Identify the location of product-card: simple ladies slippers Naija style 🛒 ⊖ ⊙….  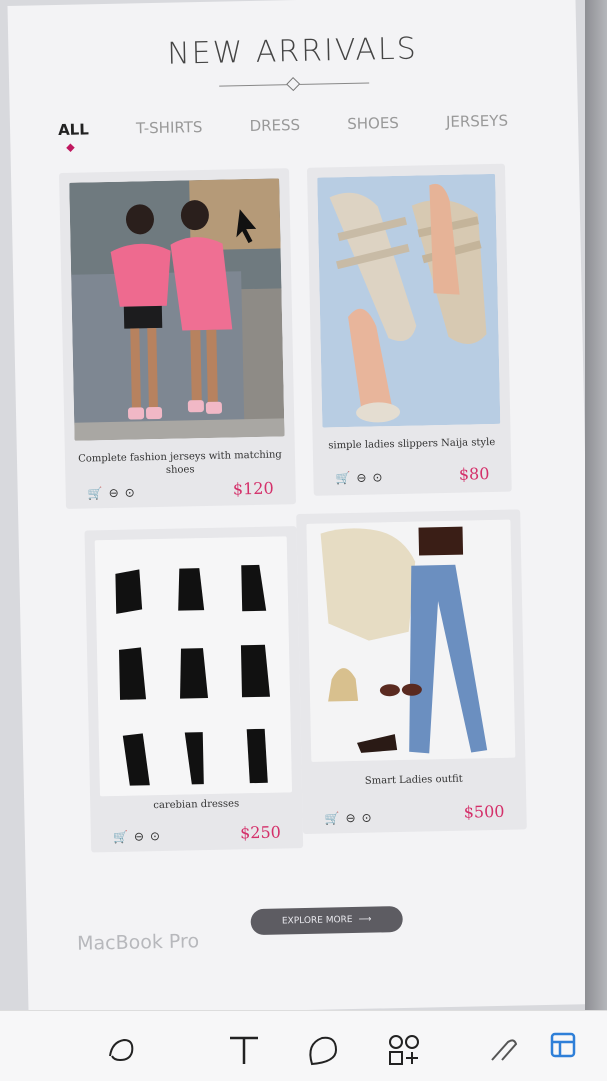
(409, 329).